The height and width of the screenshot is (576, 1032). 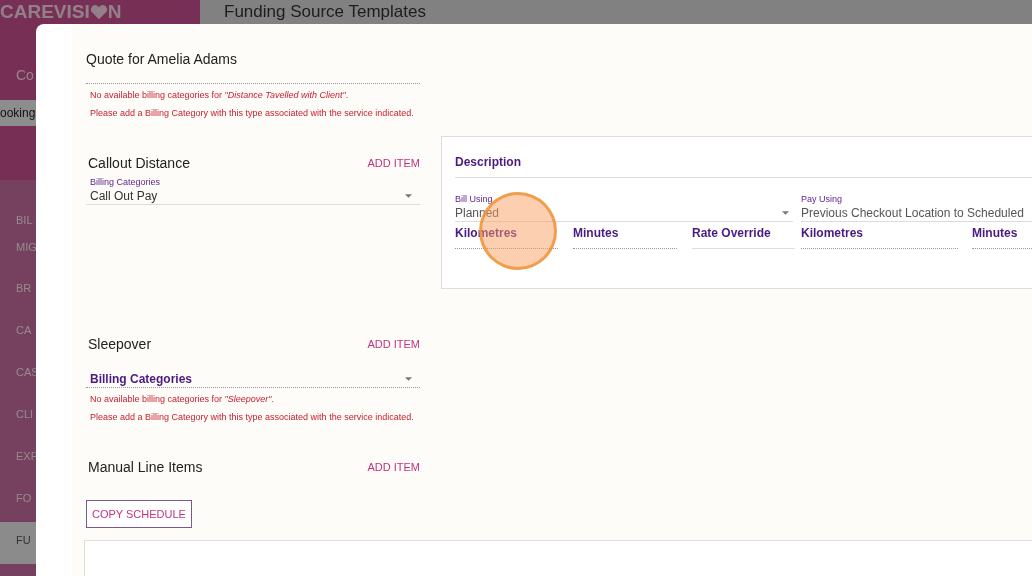 I want to click on sidebar-heading: Co, so click(x=25, y=75).